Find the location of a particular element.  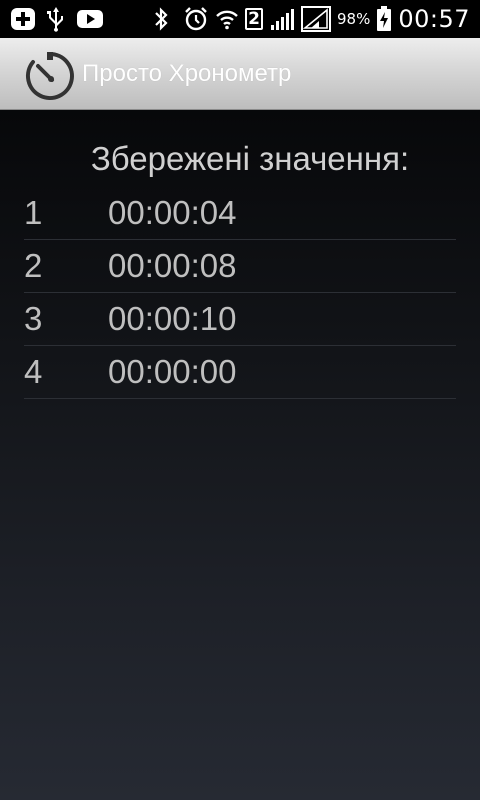

youtube-icon is located at coordinates (90, 19).